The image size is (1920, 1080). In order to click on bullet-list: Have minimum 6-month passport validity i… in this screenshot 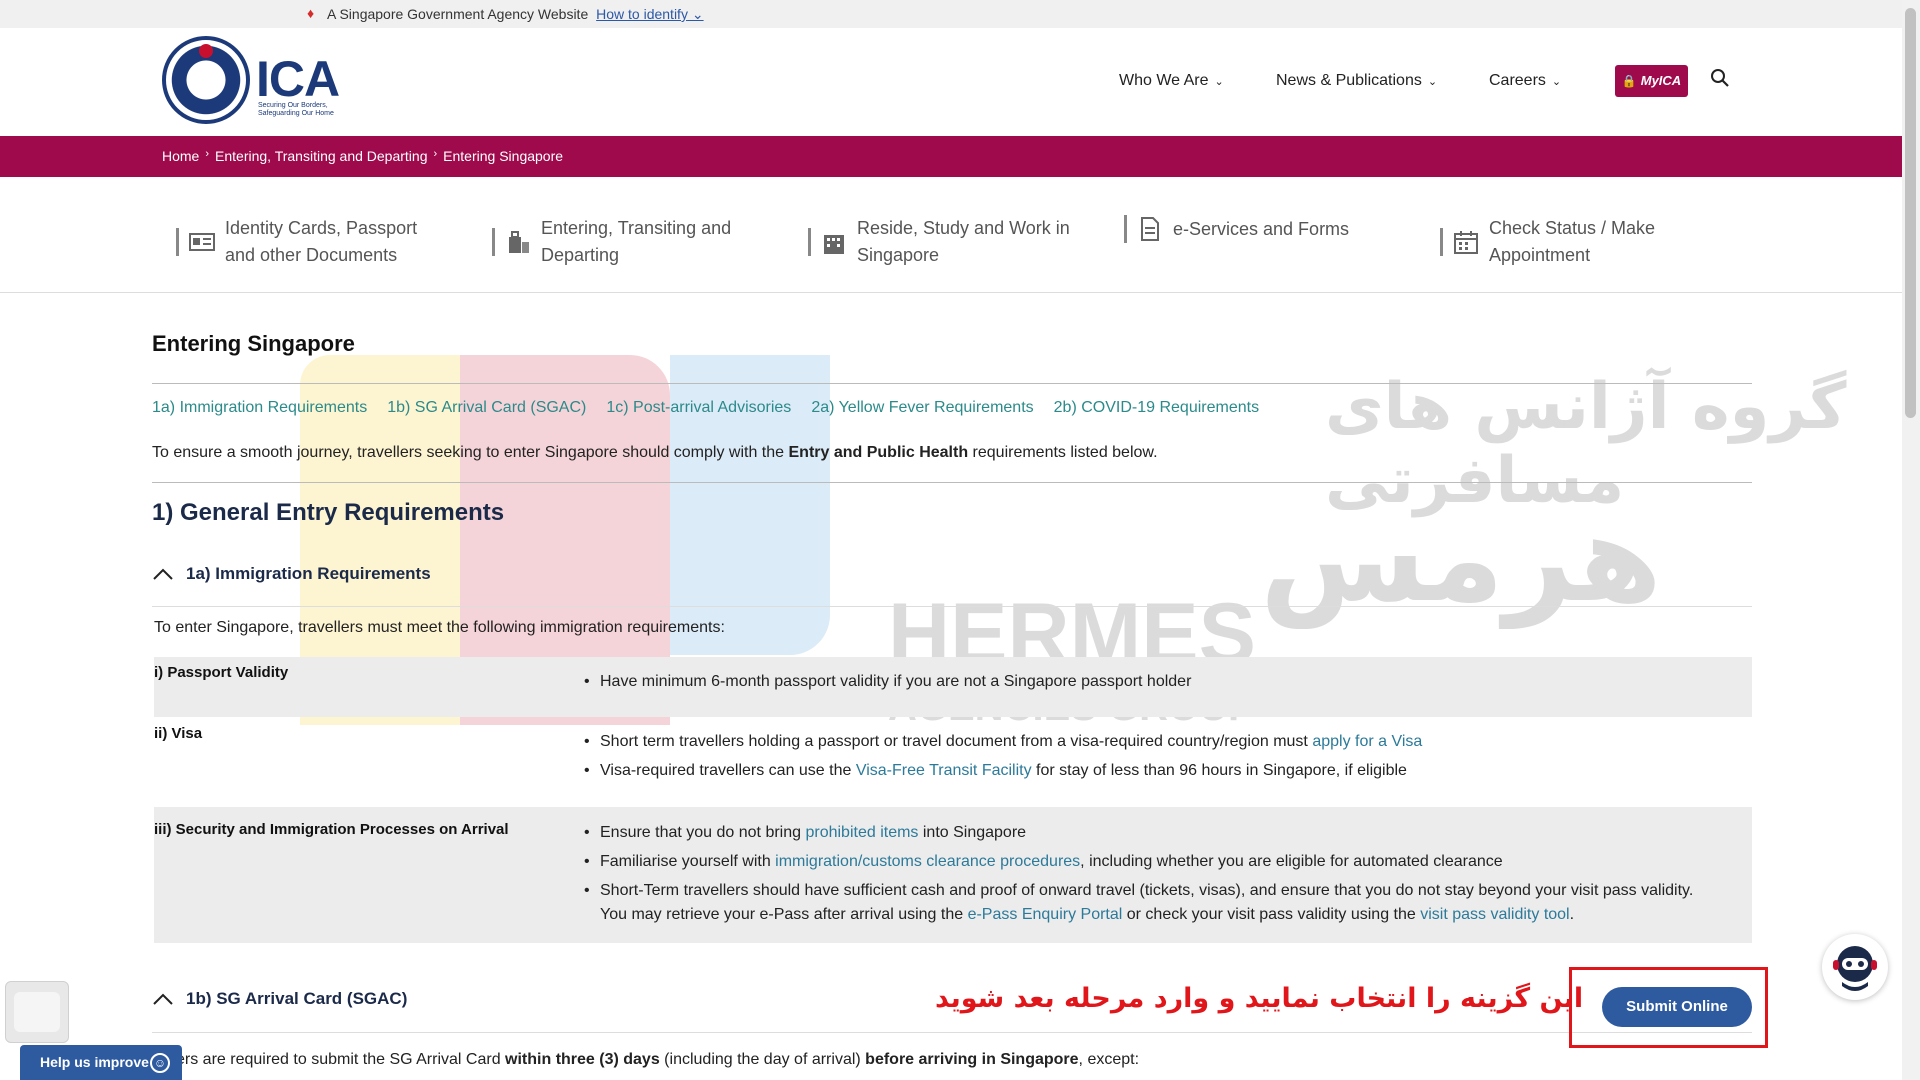, I will do `click(887, 684)`.